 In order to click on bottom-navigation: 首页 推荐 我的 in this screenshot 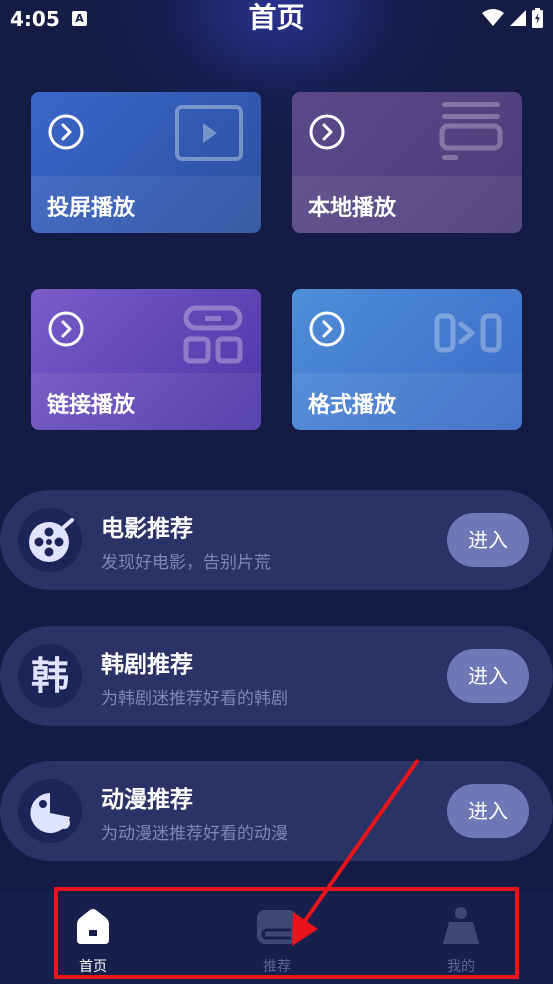, I will do `click(276, 939)`.